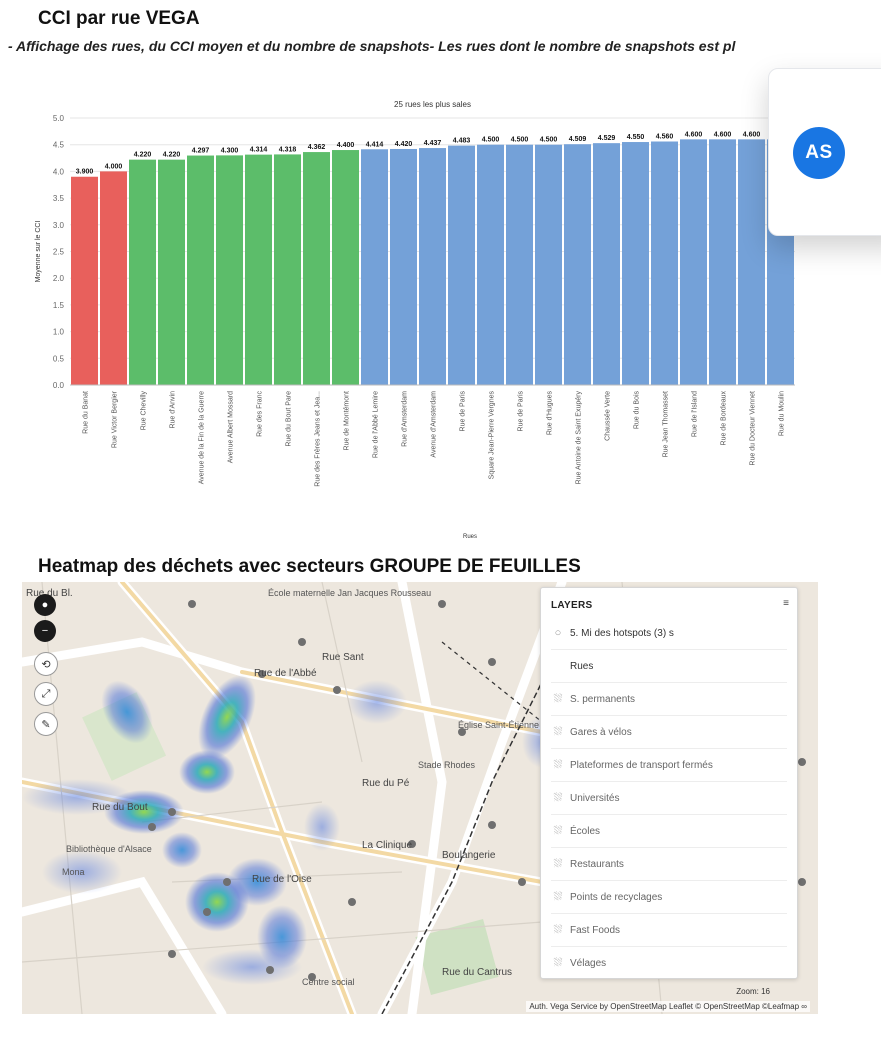 The height and width of the screenshot is (1039, 881). What do you see at coordinates (595, 798) in the screenshot?
I see `layer-label: Universités` at bounding box center [595, 798].